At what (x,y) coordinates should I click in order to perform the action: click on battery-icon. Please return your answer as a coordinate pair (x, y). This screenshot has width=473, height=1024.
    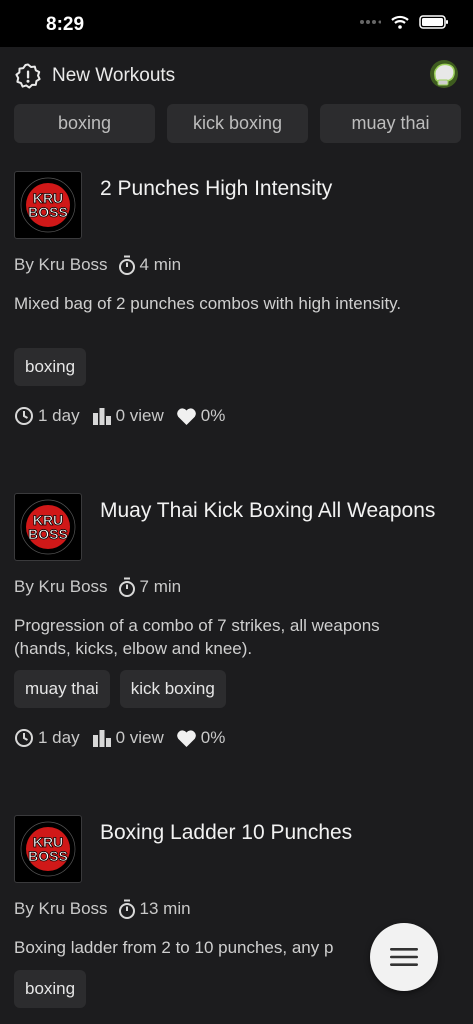
    Looking at the image, I should click on (433, 22).